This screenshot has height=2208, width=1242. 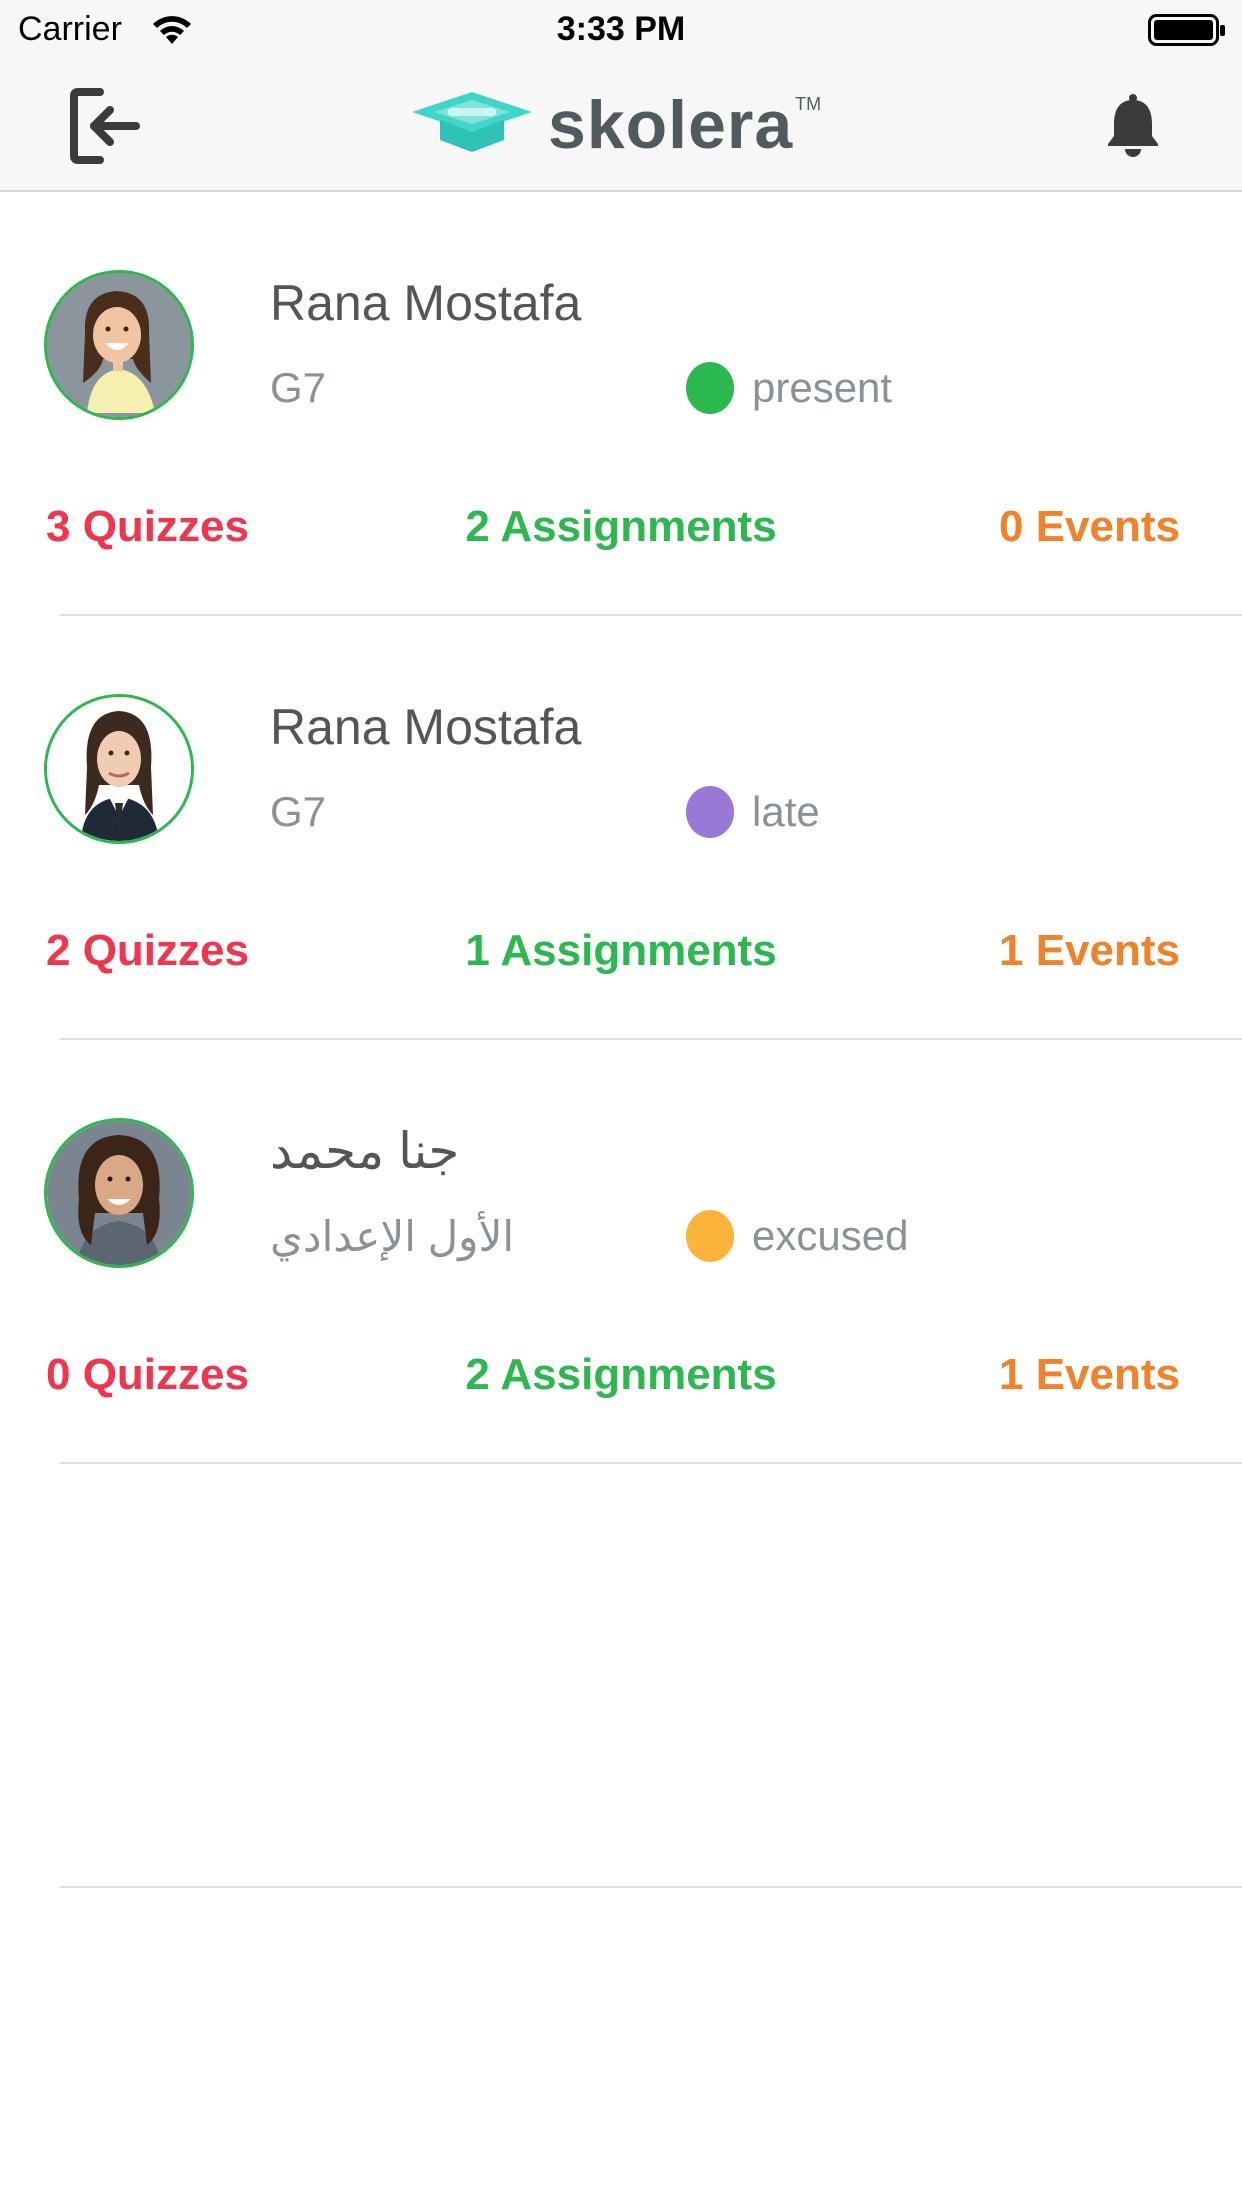 What do you see at coordinates (620, 950) in the screenshot?
I see `assignments-count: 1 Assignments` at bounding box center [620, 950].